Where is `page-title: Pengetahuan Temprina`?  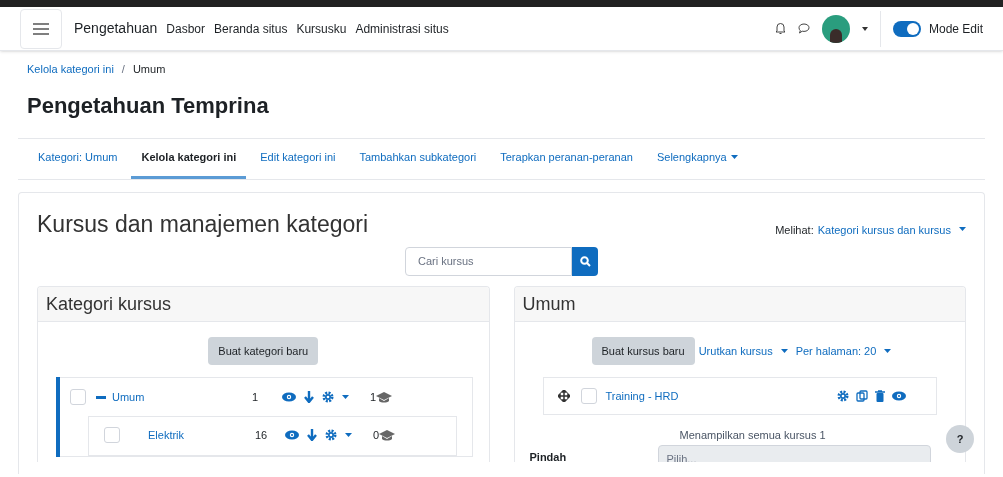
page-title: Pengetahuan Temprina is located at coordinates (148, 105).